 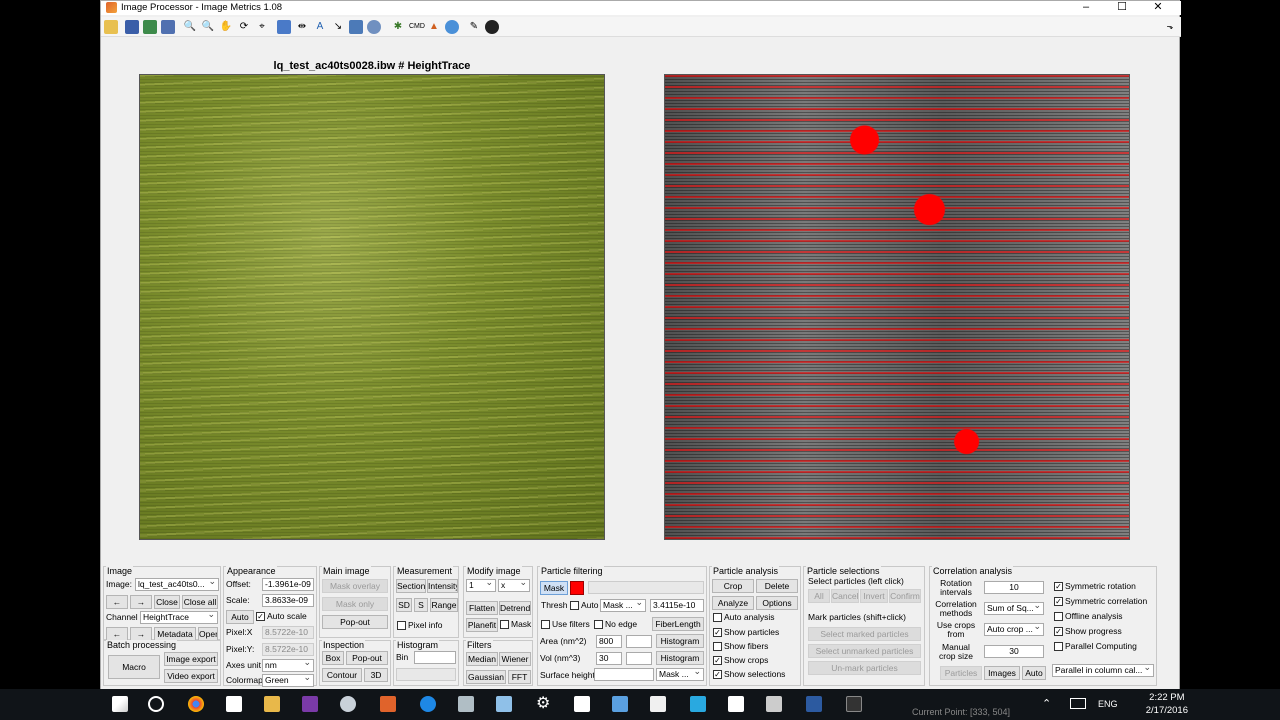 What do you see at coordinates (577, 588) in the screenshot?
I see `mask-color-swatch` at bounding box center [577, 588].